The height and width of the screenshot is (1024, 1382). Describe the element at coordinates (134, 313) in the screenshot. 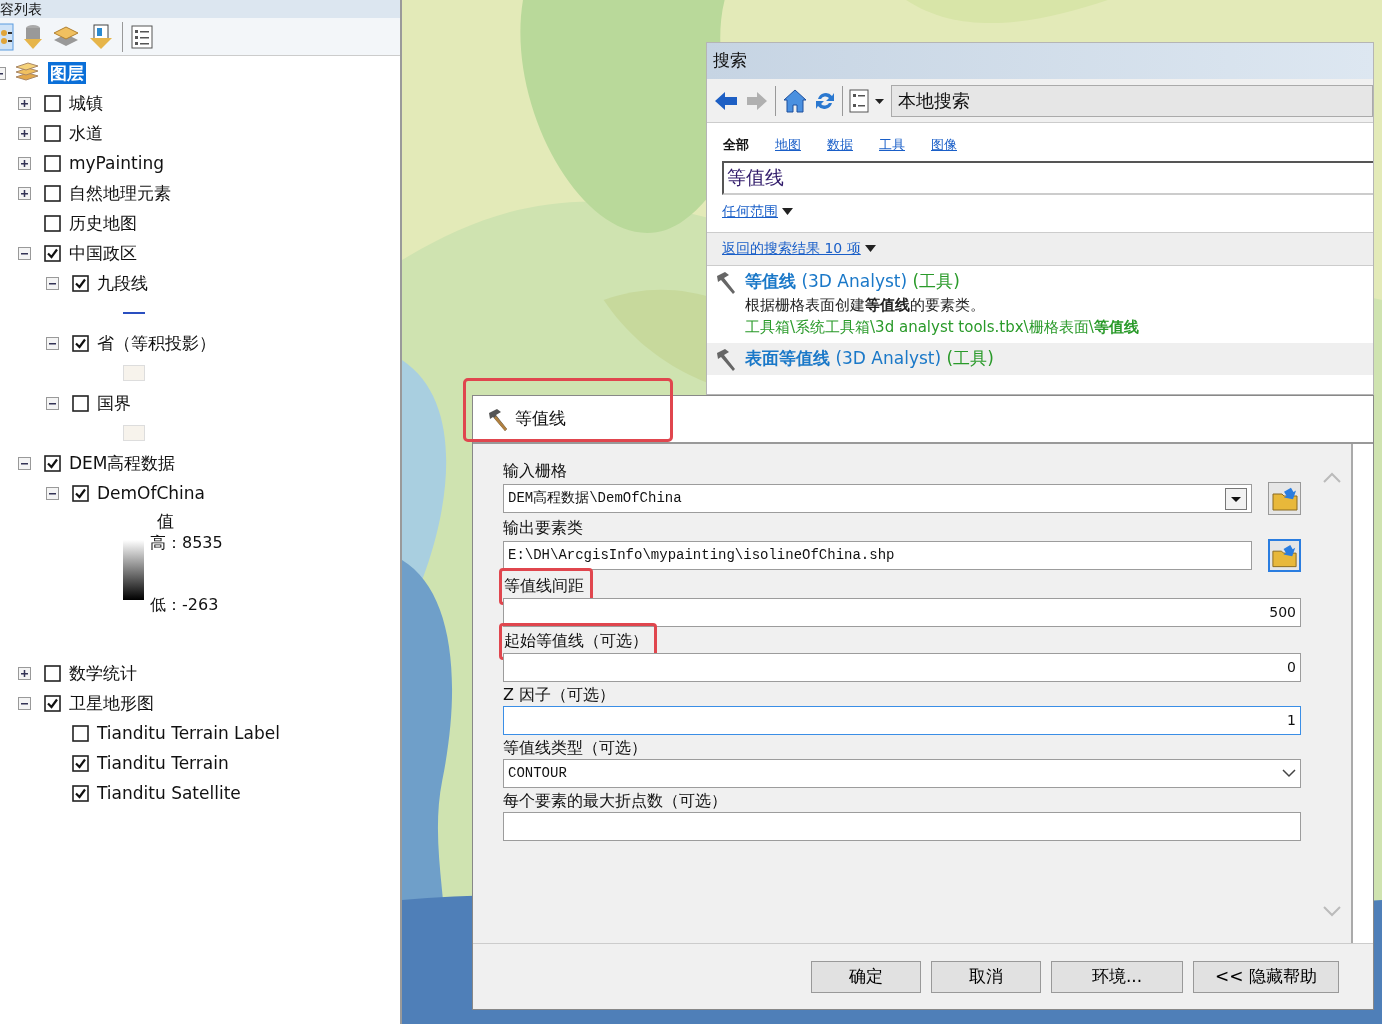

I see `line-symbol` at that location.